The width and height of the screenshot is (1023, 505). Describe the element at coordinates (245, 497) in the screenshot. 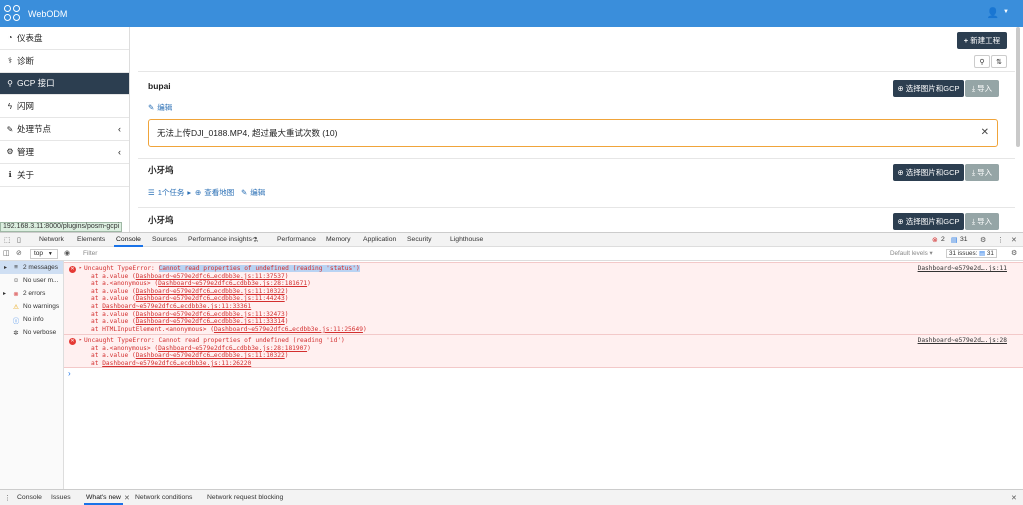

I see `drawer-tab-network-request-blocking: Network request blocking` at that location.